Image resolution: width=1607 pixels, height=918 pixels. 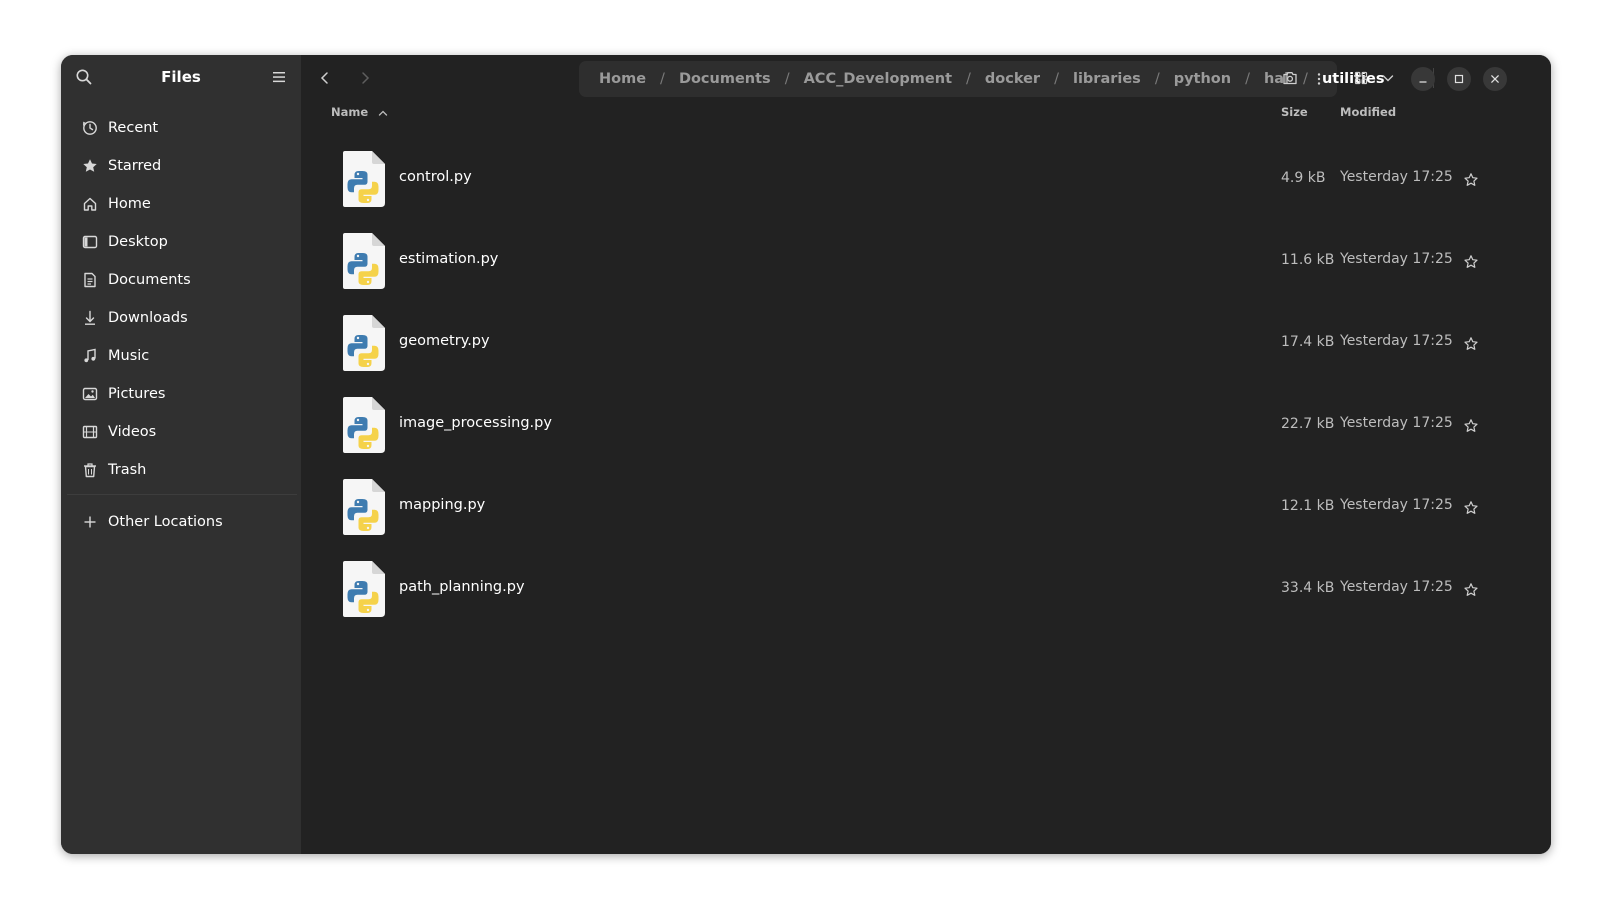 What do you see at coordinates (1294, 112) in the screenshot?
I see `column-header-size: Size` at bounding box center [1294, 112].